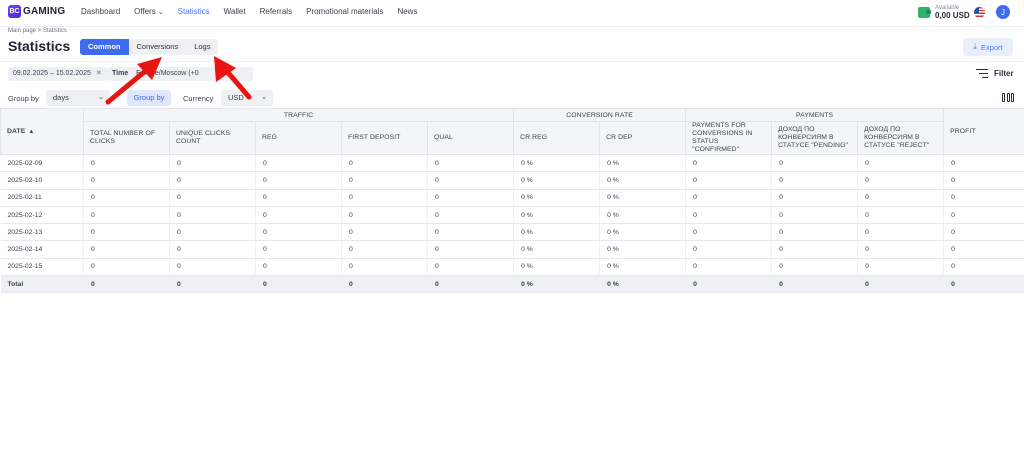  I want to click on cell-date: 2025-02-15, so click(42, 267).